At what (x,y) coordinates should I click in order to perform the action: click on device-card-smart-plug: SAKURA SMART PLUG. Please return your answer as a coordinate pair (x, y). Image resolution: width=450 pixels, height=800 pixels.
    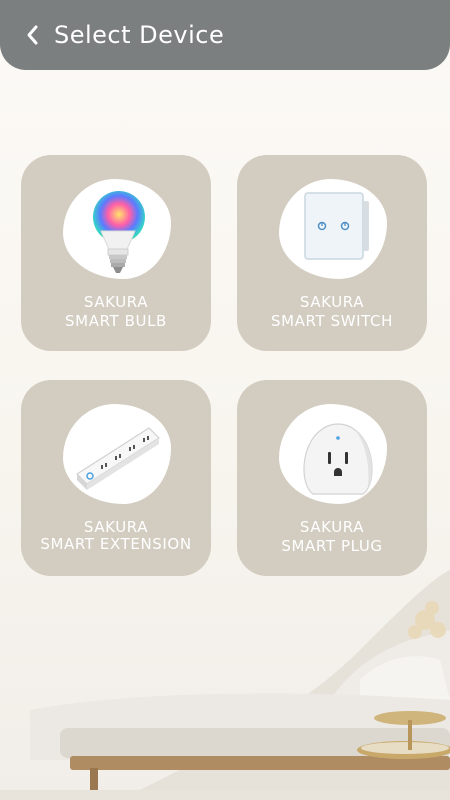
    Looking at the image, I should click on (332, 478).